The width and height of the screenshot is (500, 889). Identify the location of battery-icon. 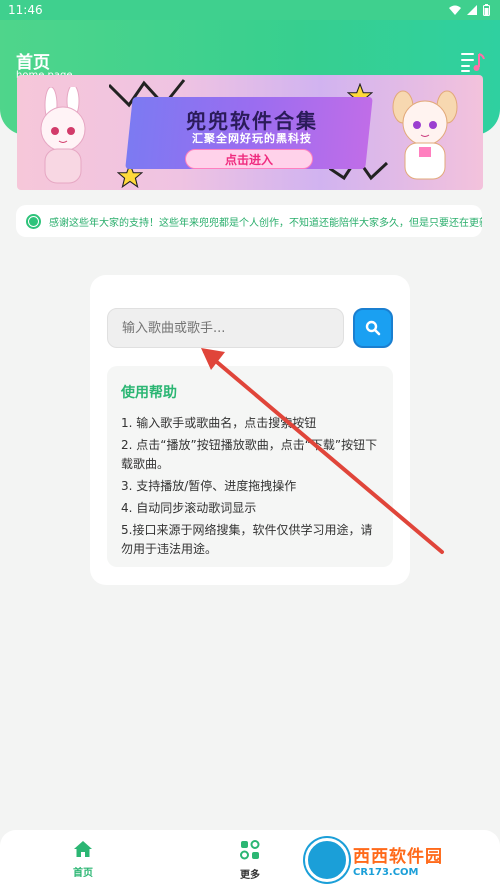
(486, 10).